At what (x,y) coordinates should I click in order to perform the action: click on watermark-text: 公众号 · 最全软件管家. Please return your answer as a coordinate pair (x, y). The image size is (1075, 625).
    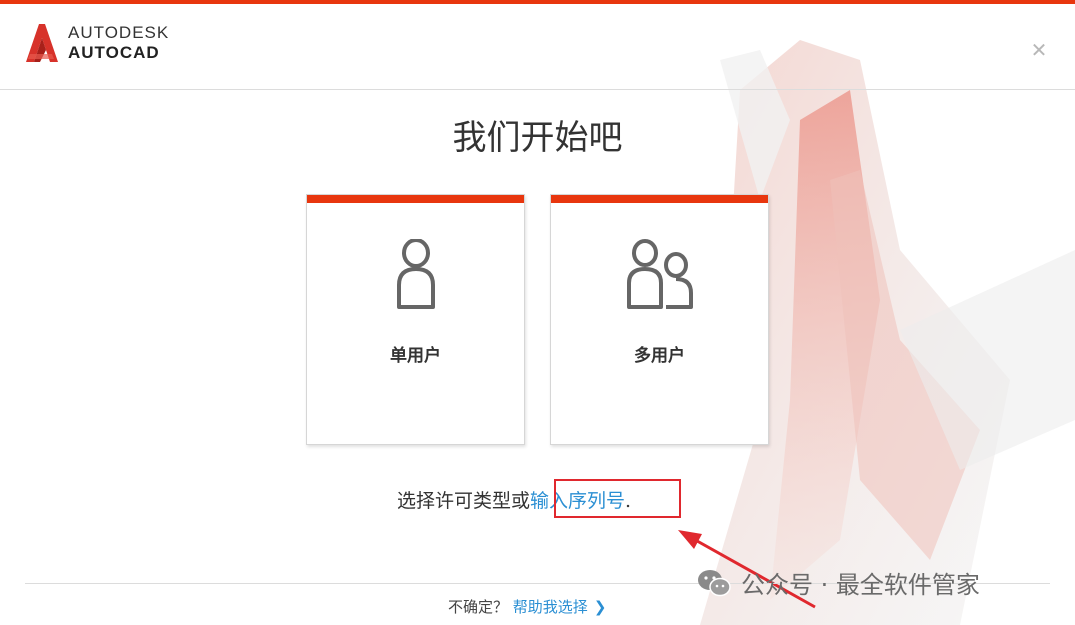
    Looking at the image, I should click on (860, 585).